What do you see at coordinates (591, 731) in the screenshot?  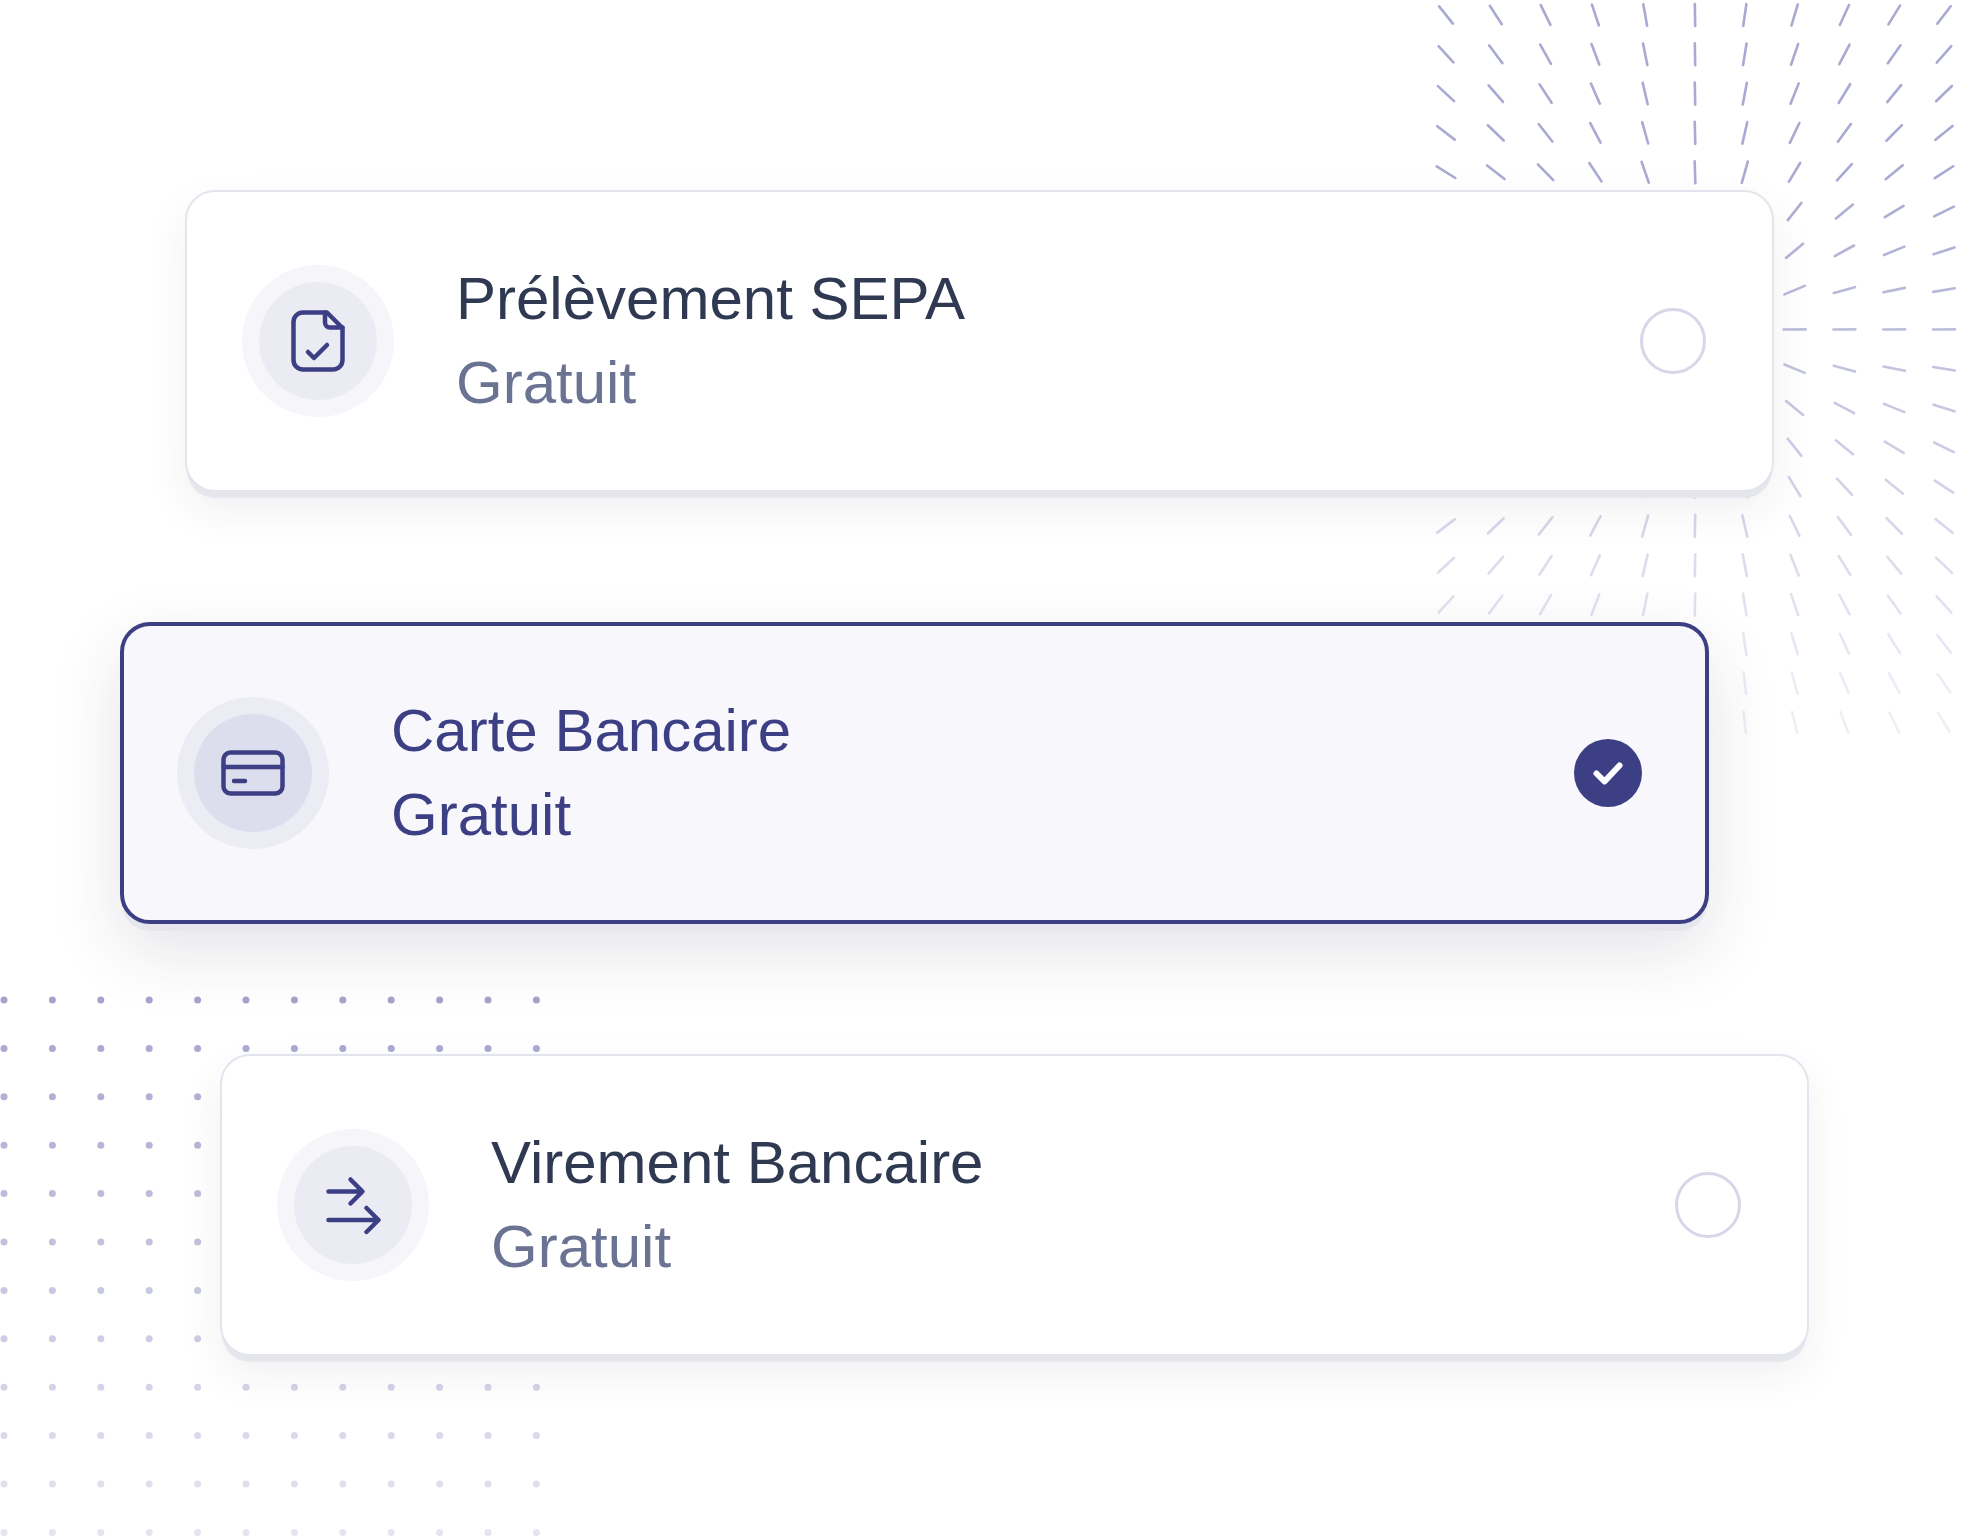 I see `payment-method-name: Carte Bancaire` at bounding box center [591, 731].